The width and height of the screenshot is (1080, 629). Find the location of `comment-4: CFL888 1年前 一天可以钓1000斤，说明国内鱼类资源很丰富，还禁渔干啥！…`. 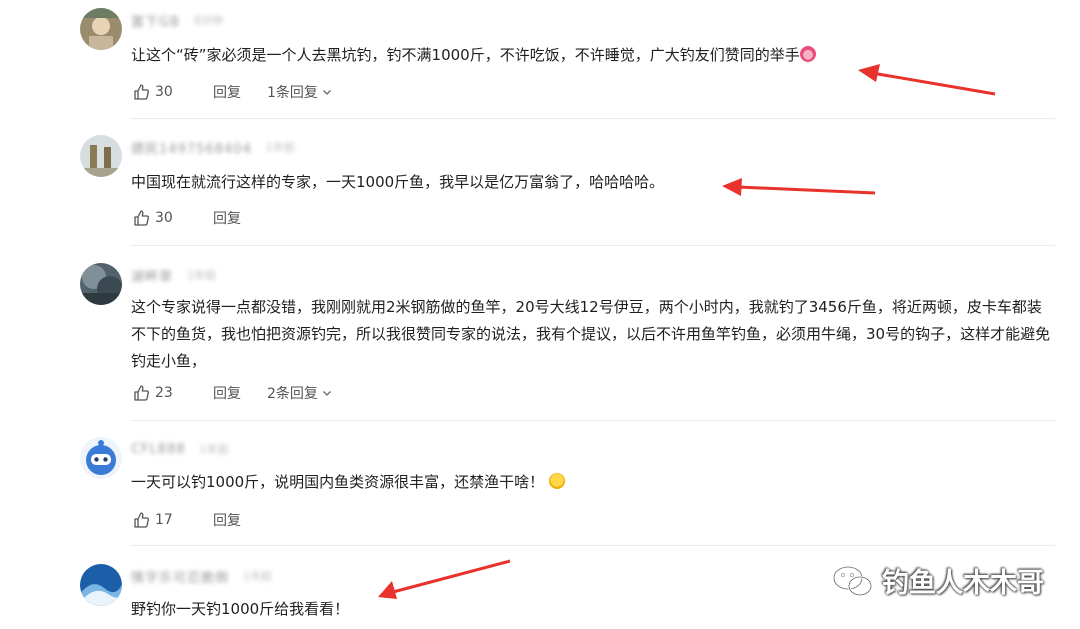

comment-4: CFL888 1年前 一天可以钓1000斤，说明国内鱼类资源很丰富，还禁渔干啥！… is located at coordinates (567, 487).